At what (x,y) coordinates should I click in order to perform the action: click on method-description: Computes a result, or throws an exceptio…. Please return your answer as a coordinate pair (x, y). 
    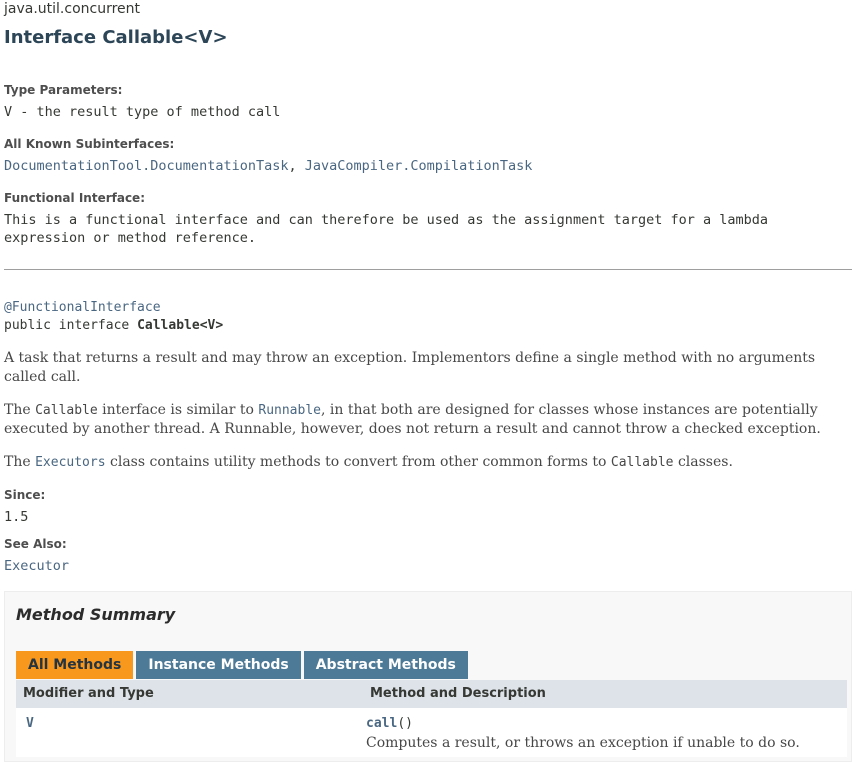
    Looking at the image, I should click on (583, 743).